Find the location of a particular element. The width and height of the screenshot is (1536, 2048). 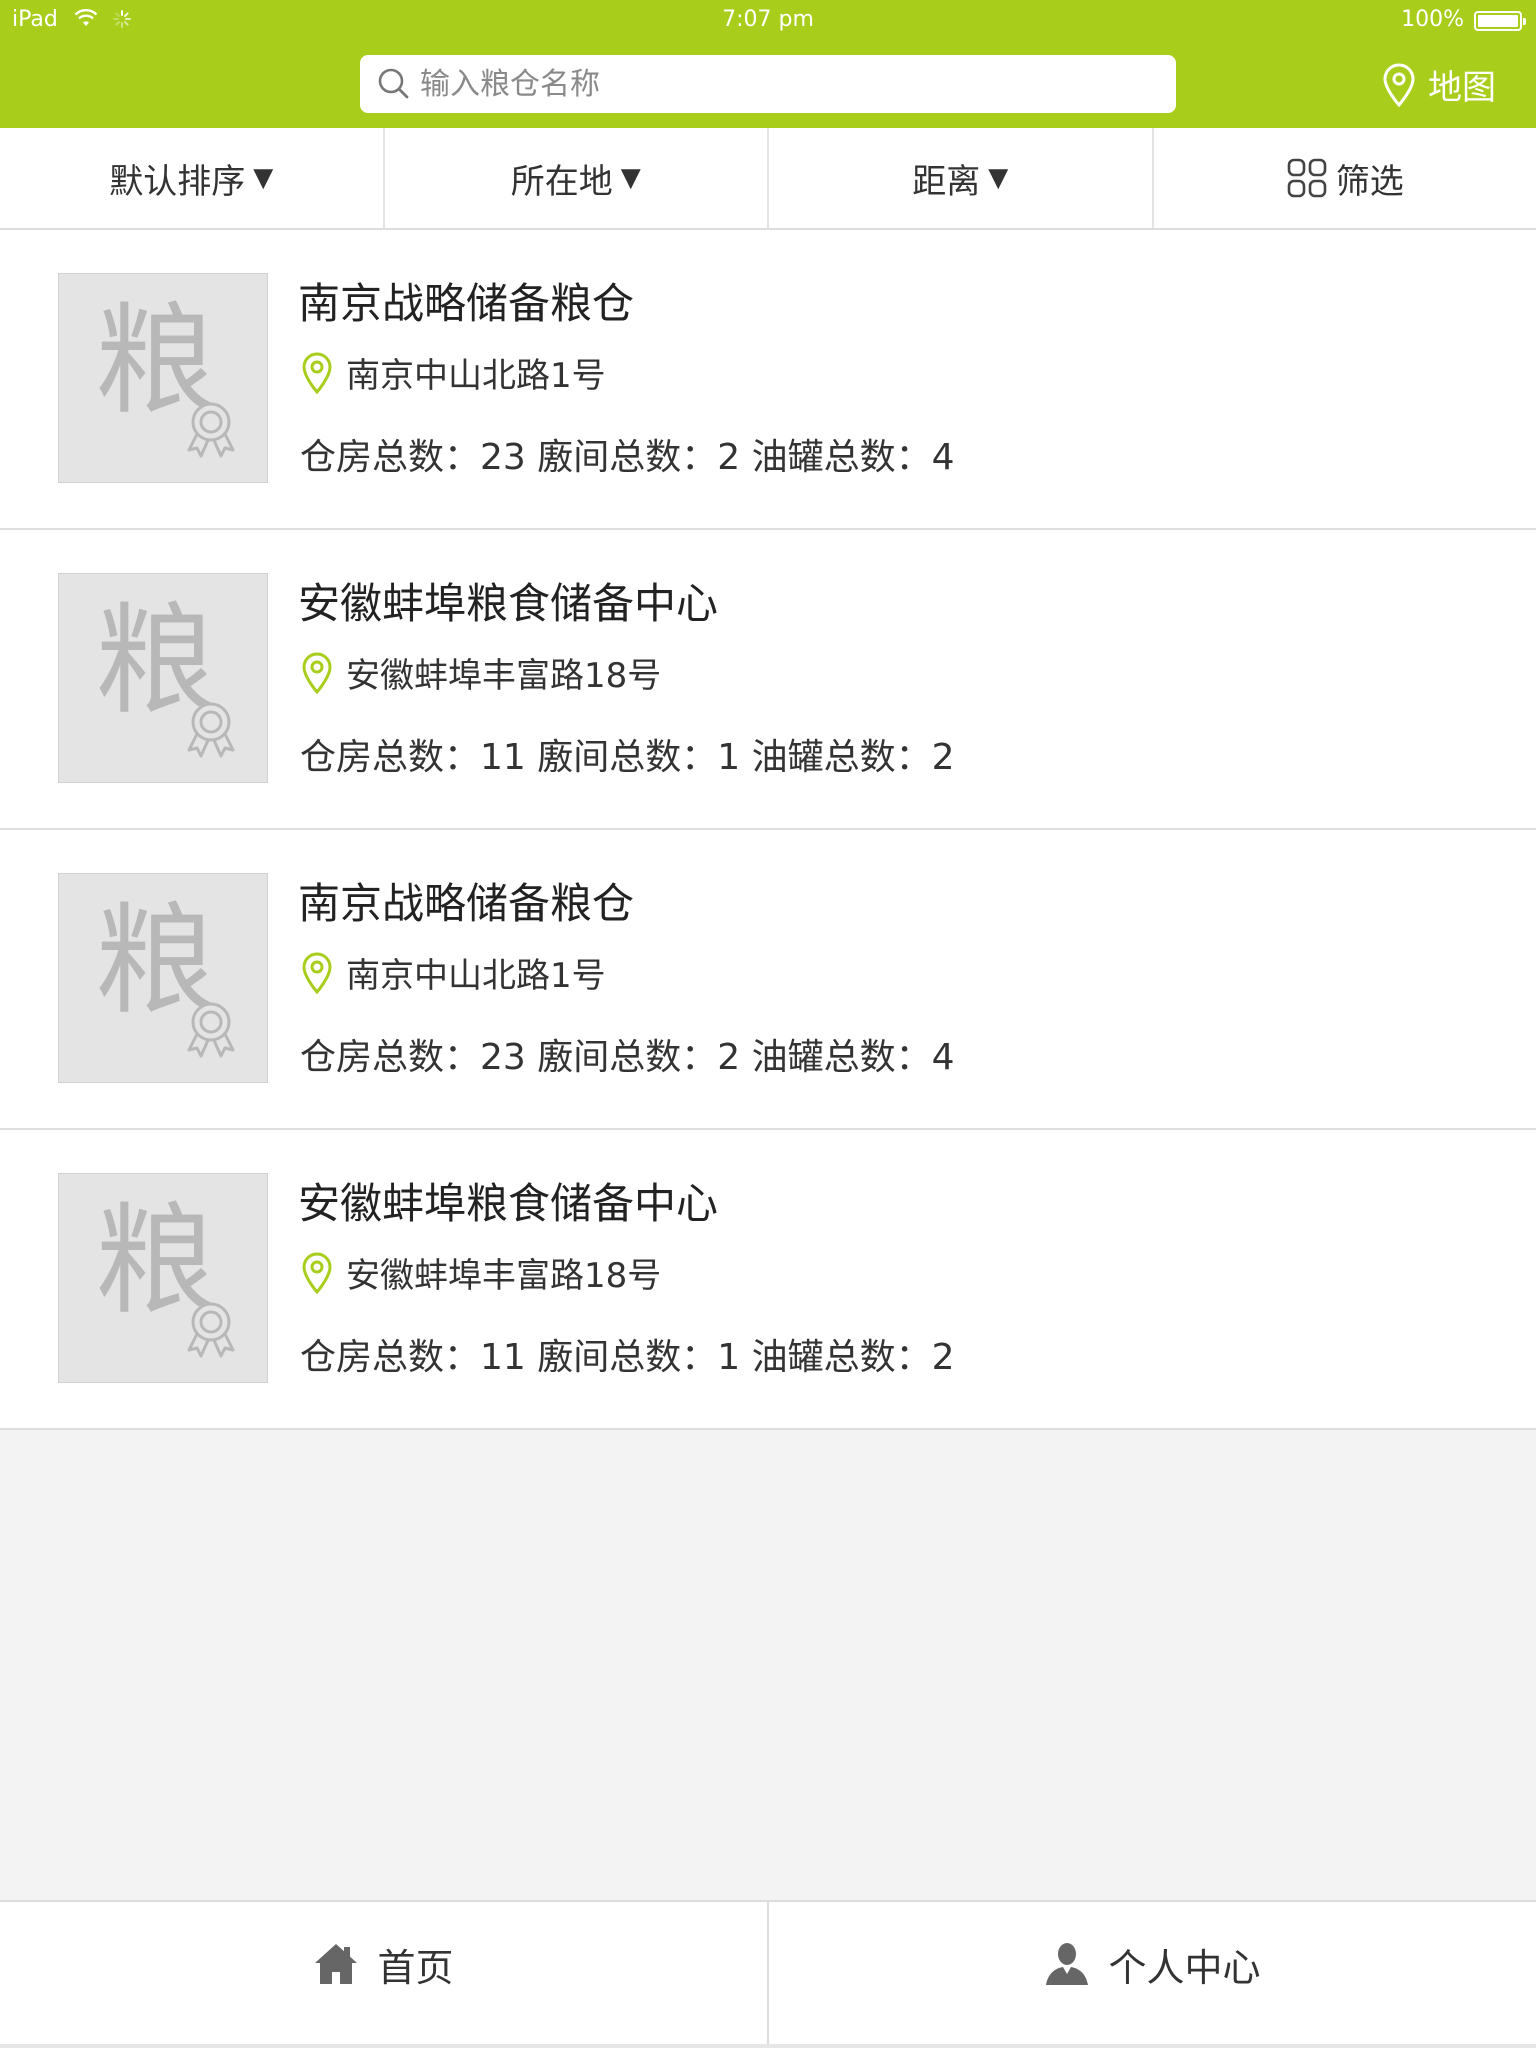

filter-label: 筛选 is located at coordinates (1369, 181).